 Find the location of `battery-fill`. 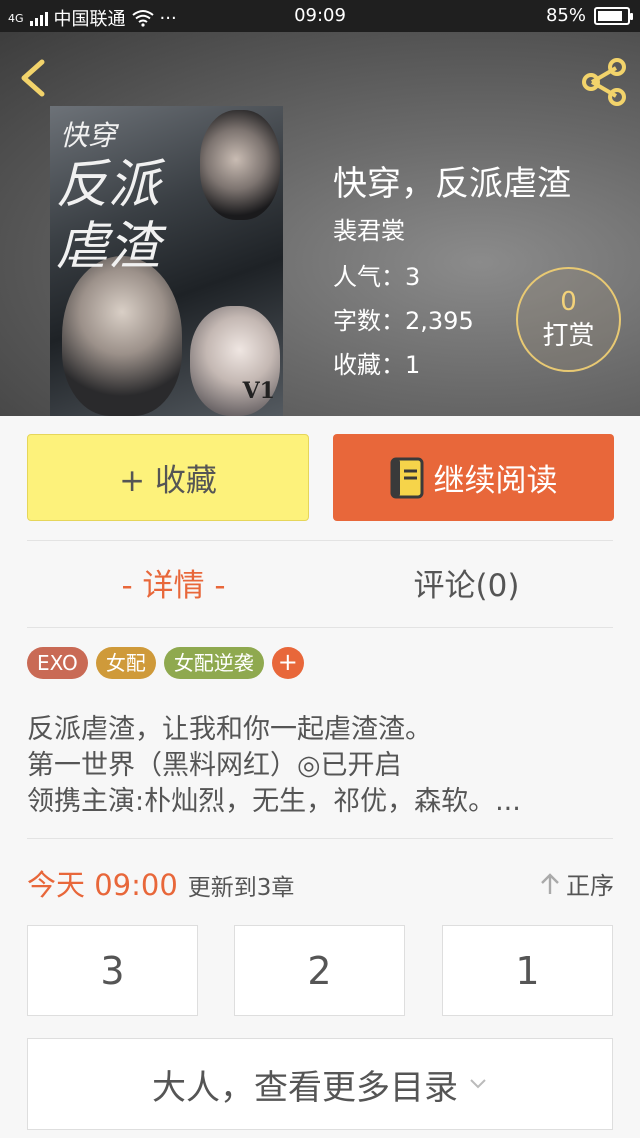

battery-fill is located at coordinates (610, 15).